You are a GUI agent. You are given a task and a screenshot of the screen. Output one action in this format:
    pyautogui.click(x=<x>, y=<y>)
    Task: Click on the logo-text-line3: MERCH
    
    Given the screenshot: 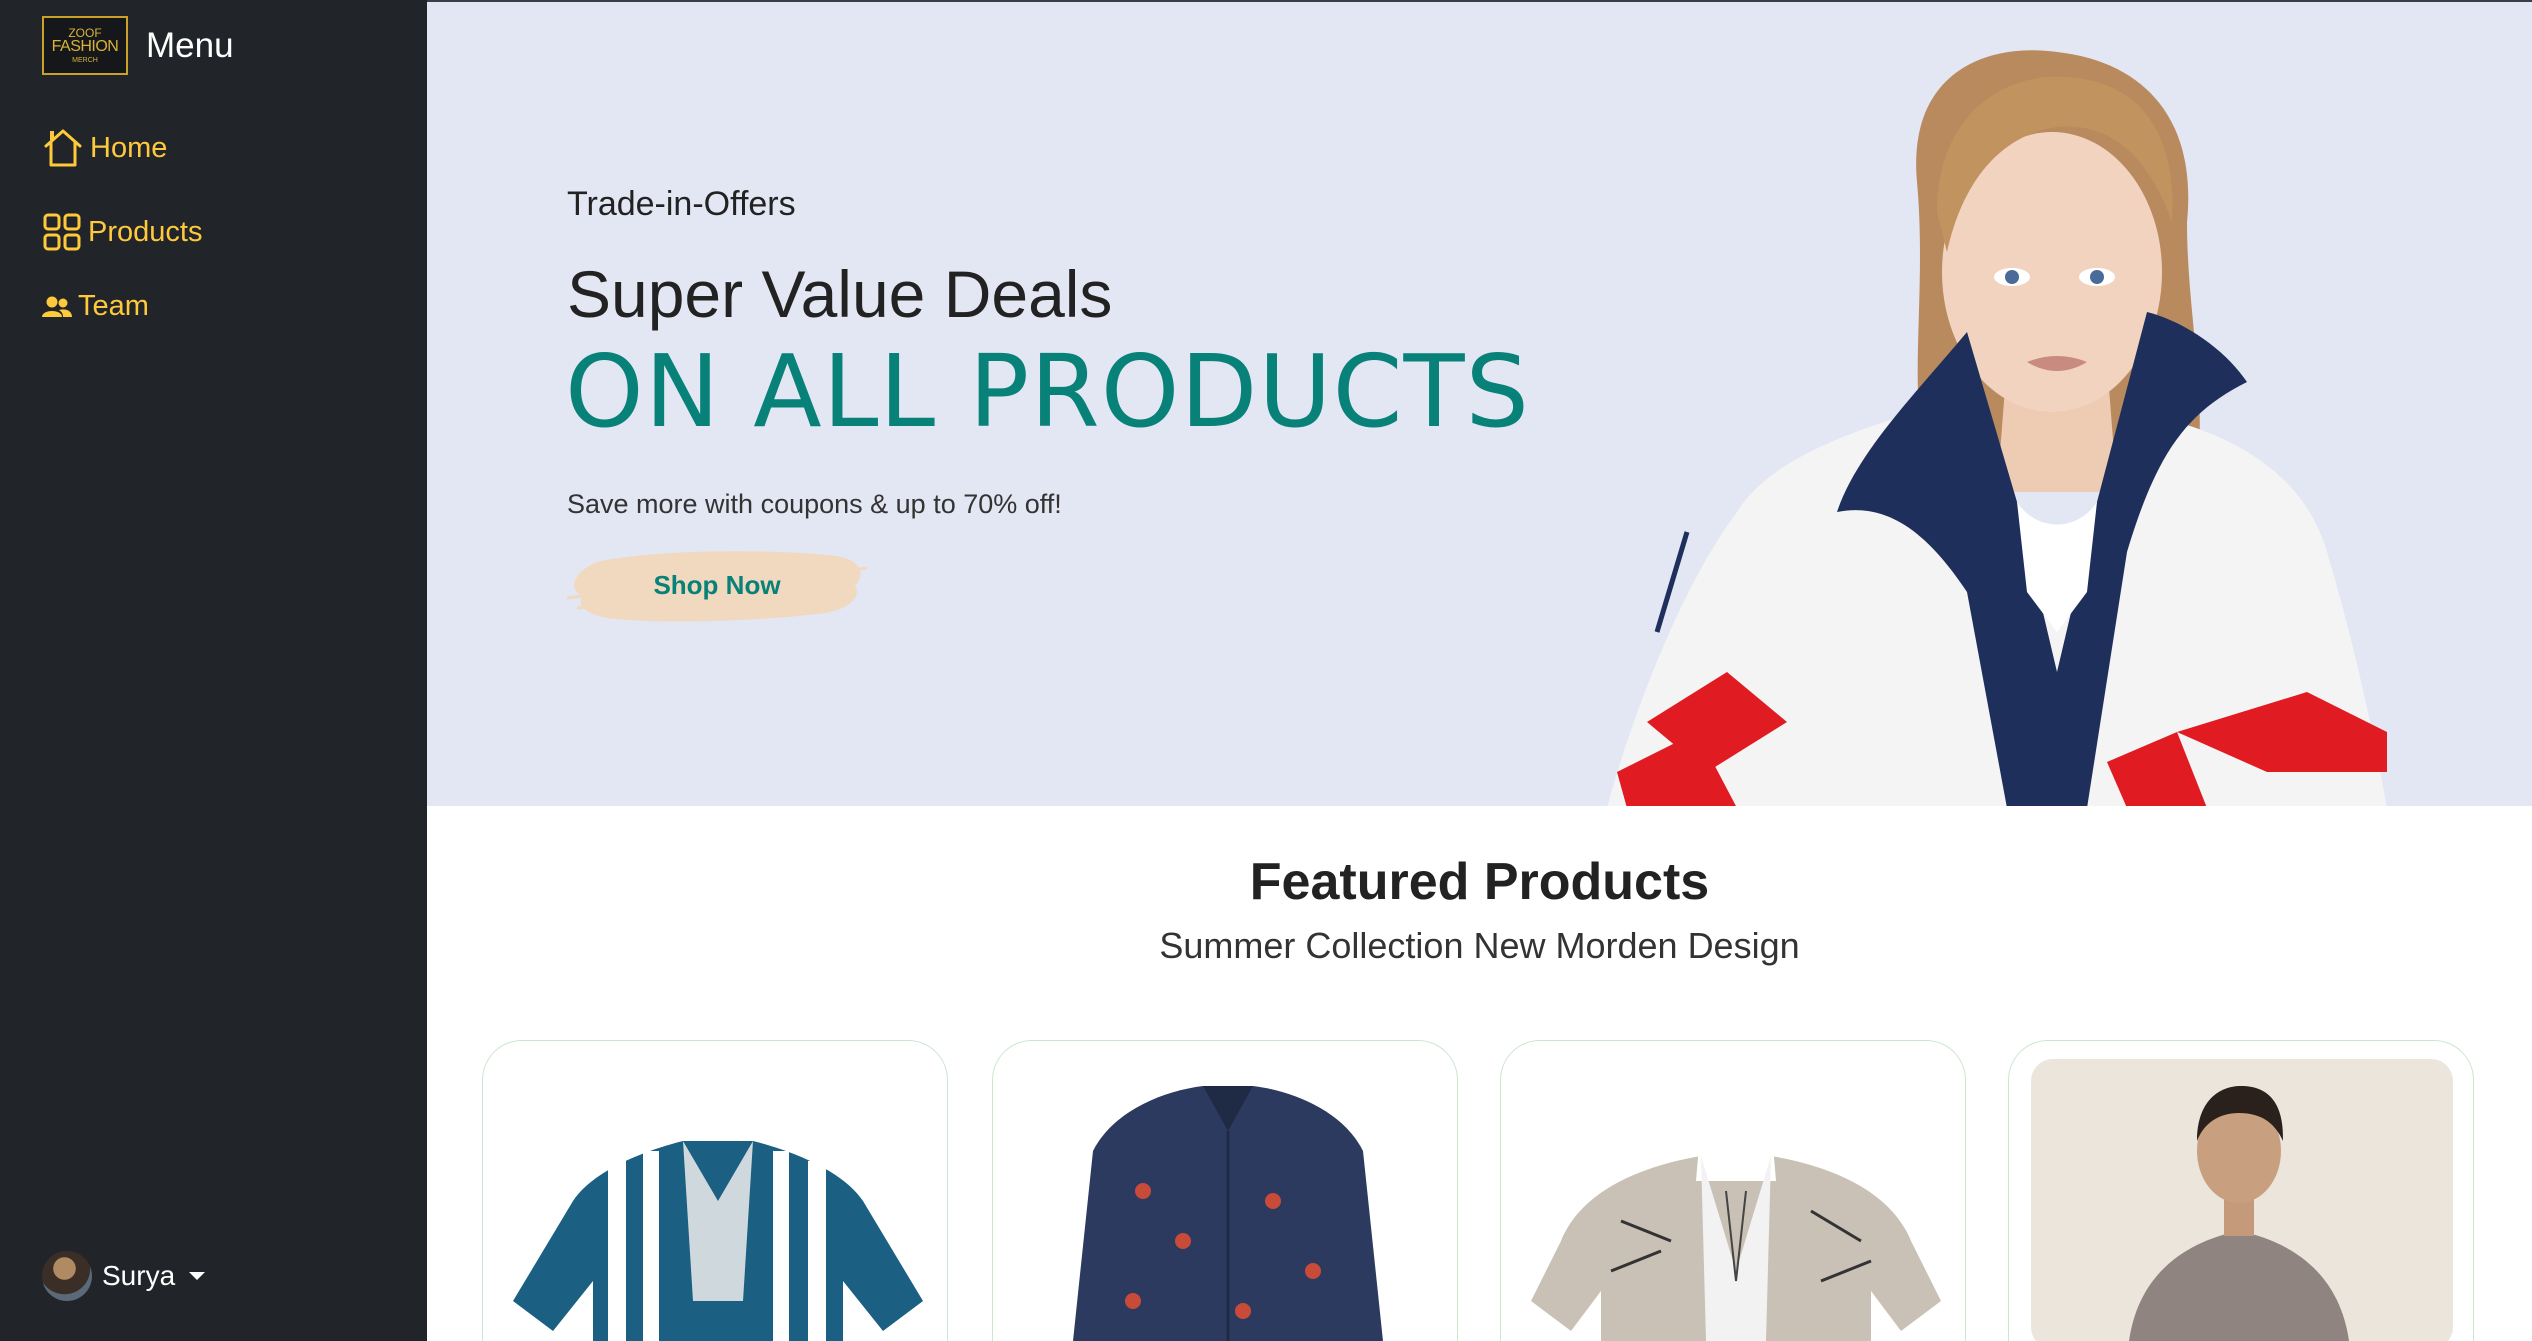 What is the action you would take?
    pyautogui.click(x=85, y=60)
    